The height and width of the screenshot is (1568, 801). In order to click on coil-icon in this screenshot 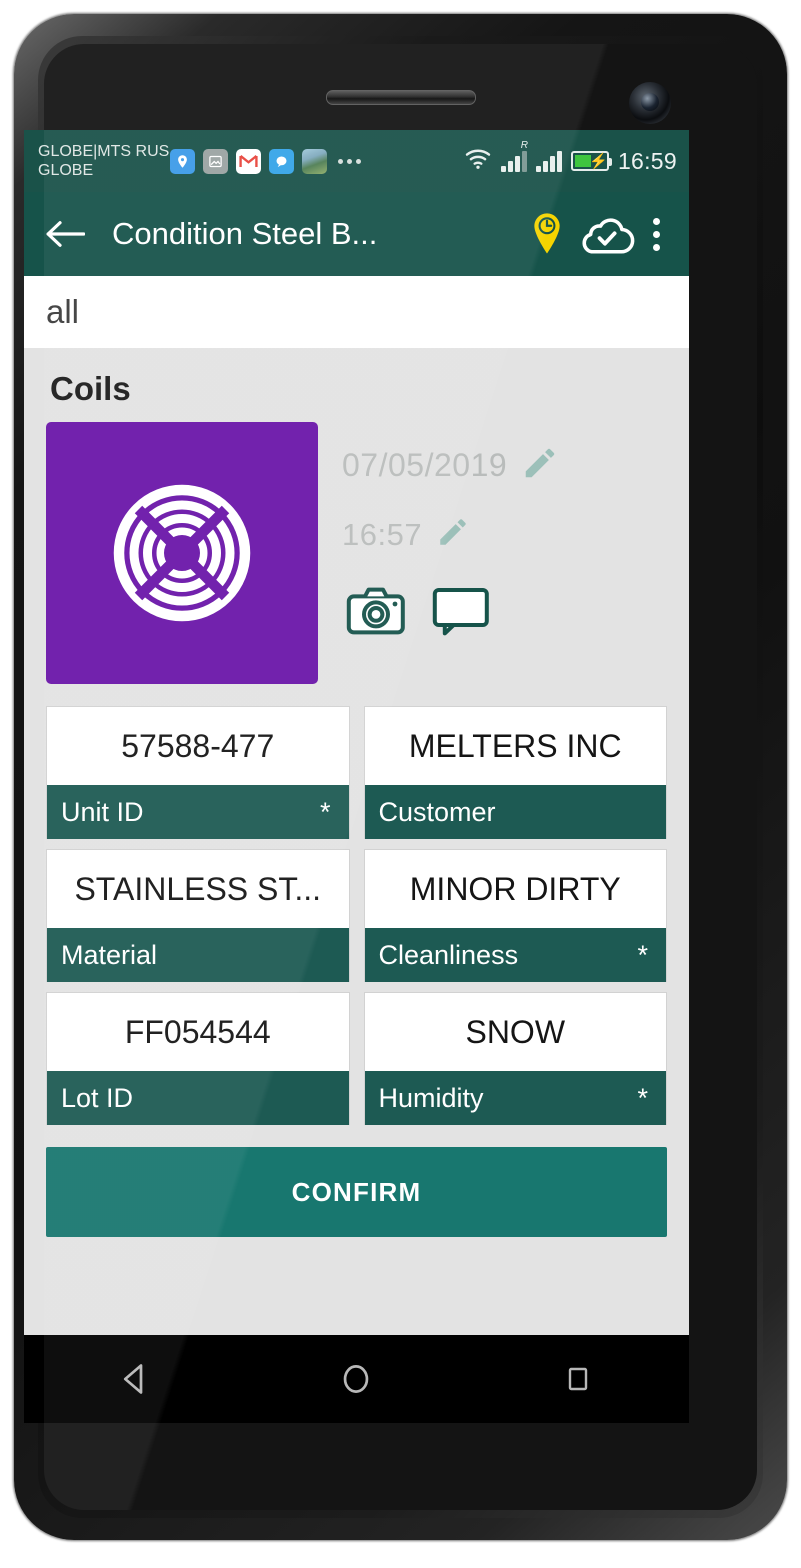, I will do `click(182, 553)`.